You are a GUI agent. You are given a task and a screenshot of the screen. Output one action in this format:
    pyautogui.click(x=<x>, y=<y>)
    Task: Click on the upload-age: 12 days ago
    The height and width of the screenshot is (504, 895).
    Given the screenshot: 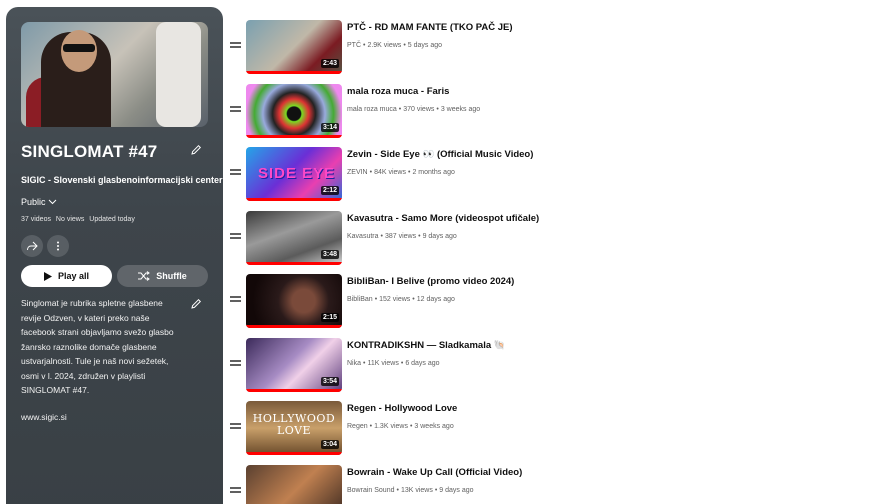 What is the action you would take?
    pyautogui.click(x=435, y=299)
    